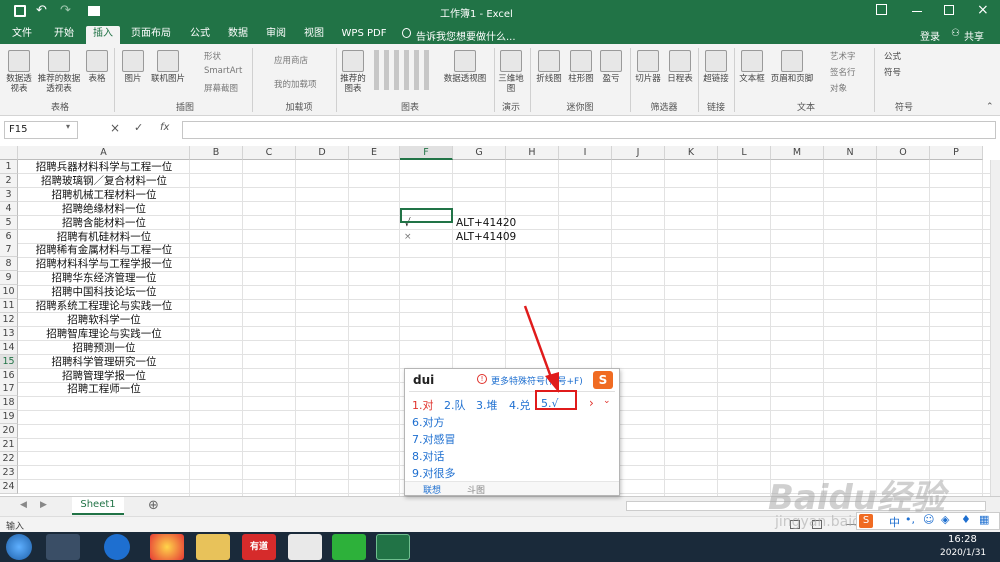 The image size is (1000, 562). I want to click on punctuation-icon: •,, so click(910, 519).